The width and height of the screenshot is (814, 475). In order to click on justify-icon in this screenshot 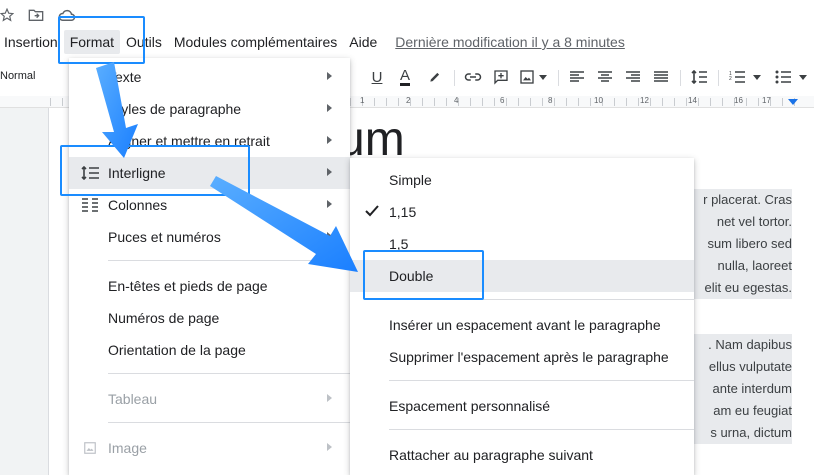, I will do `click(661, 76)`.